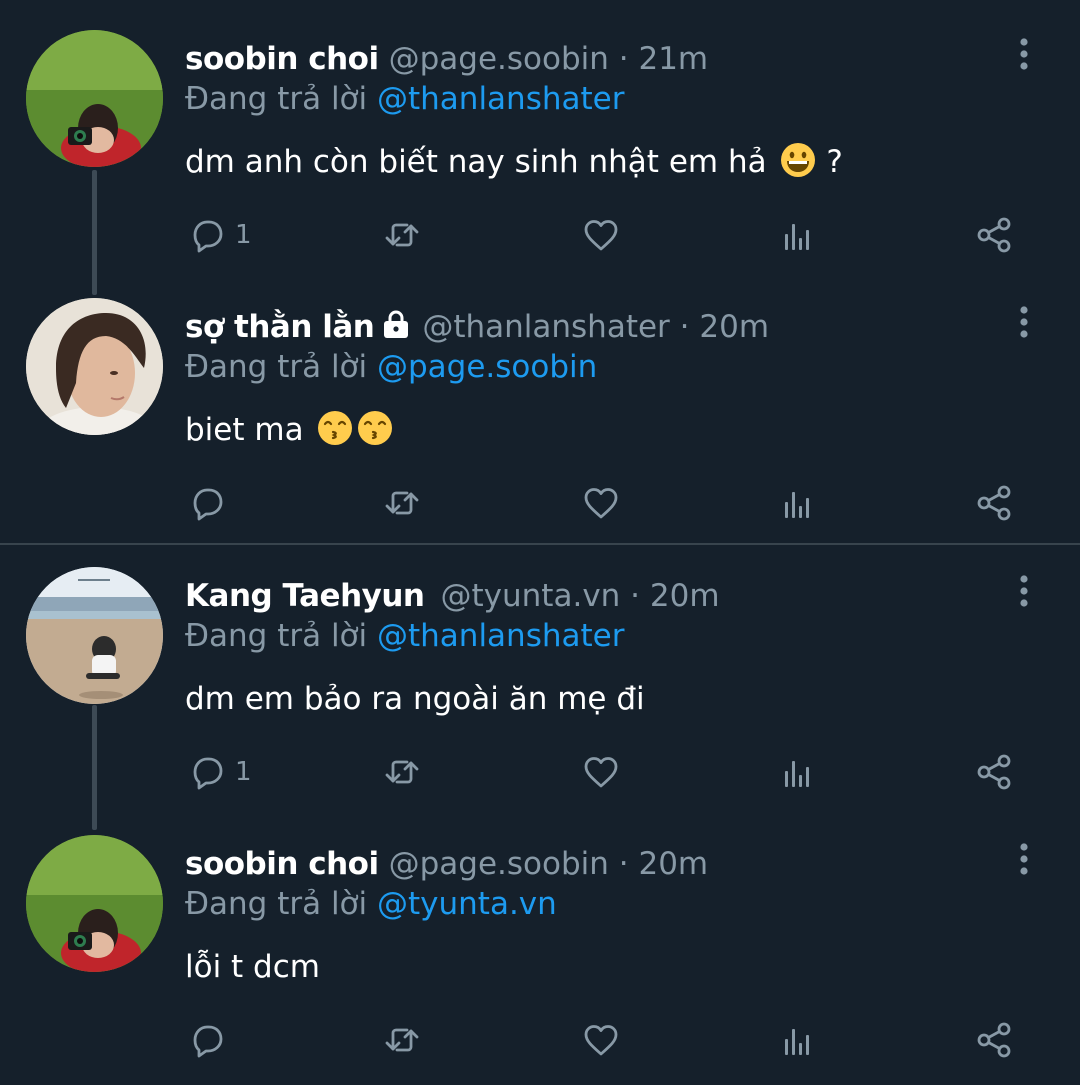  Describe the element at coordinates (305, 596) in the screenshot. I see `author-name: Kang Taehyun` at that location.